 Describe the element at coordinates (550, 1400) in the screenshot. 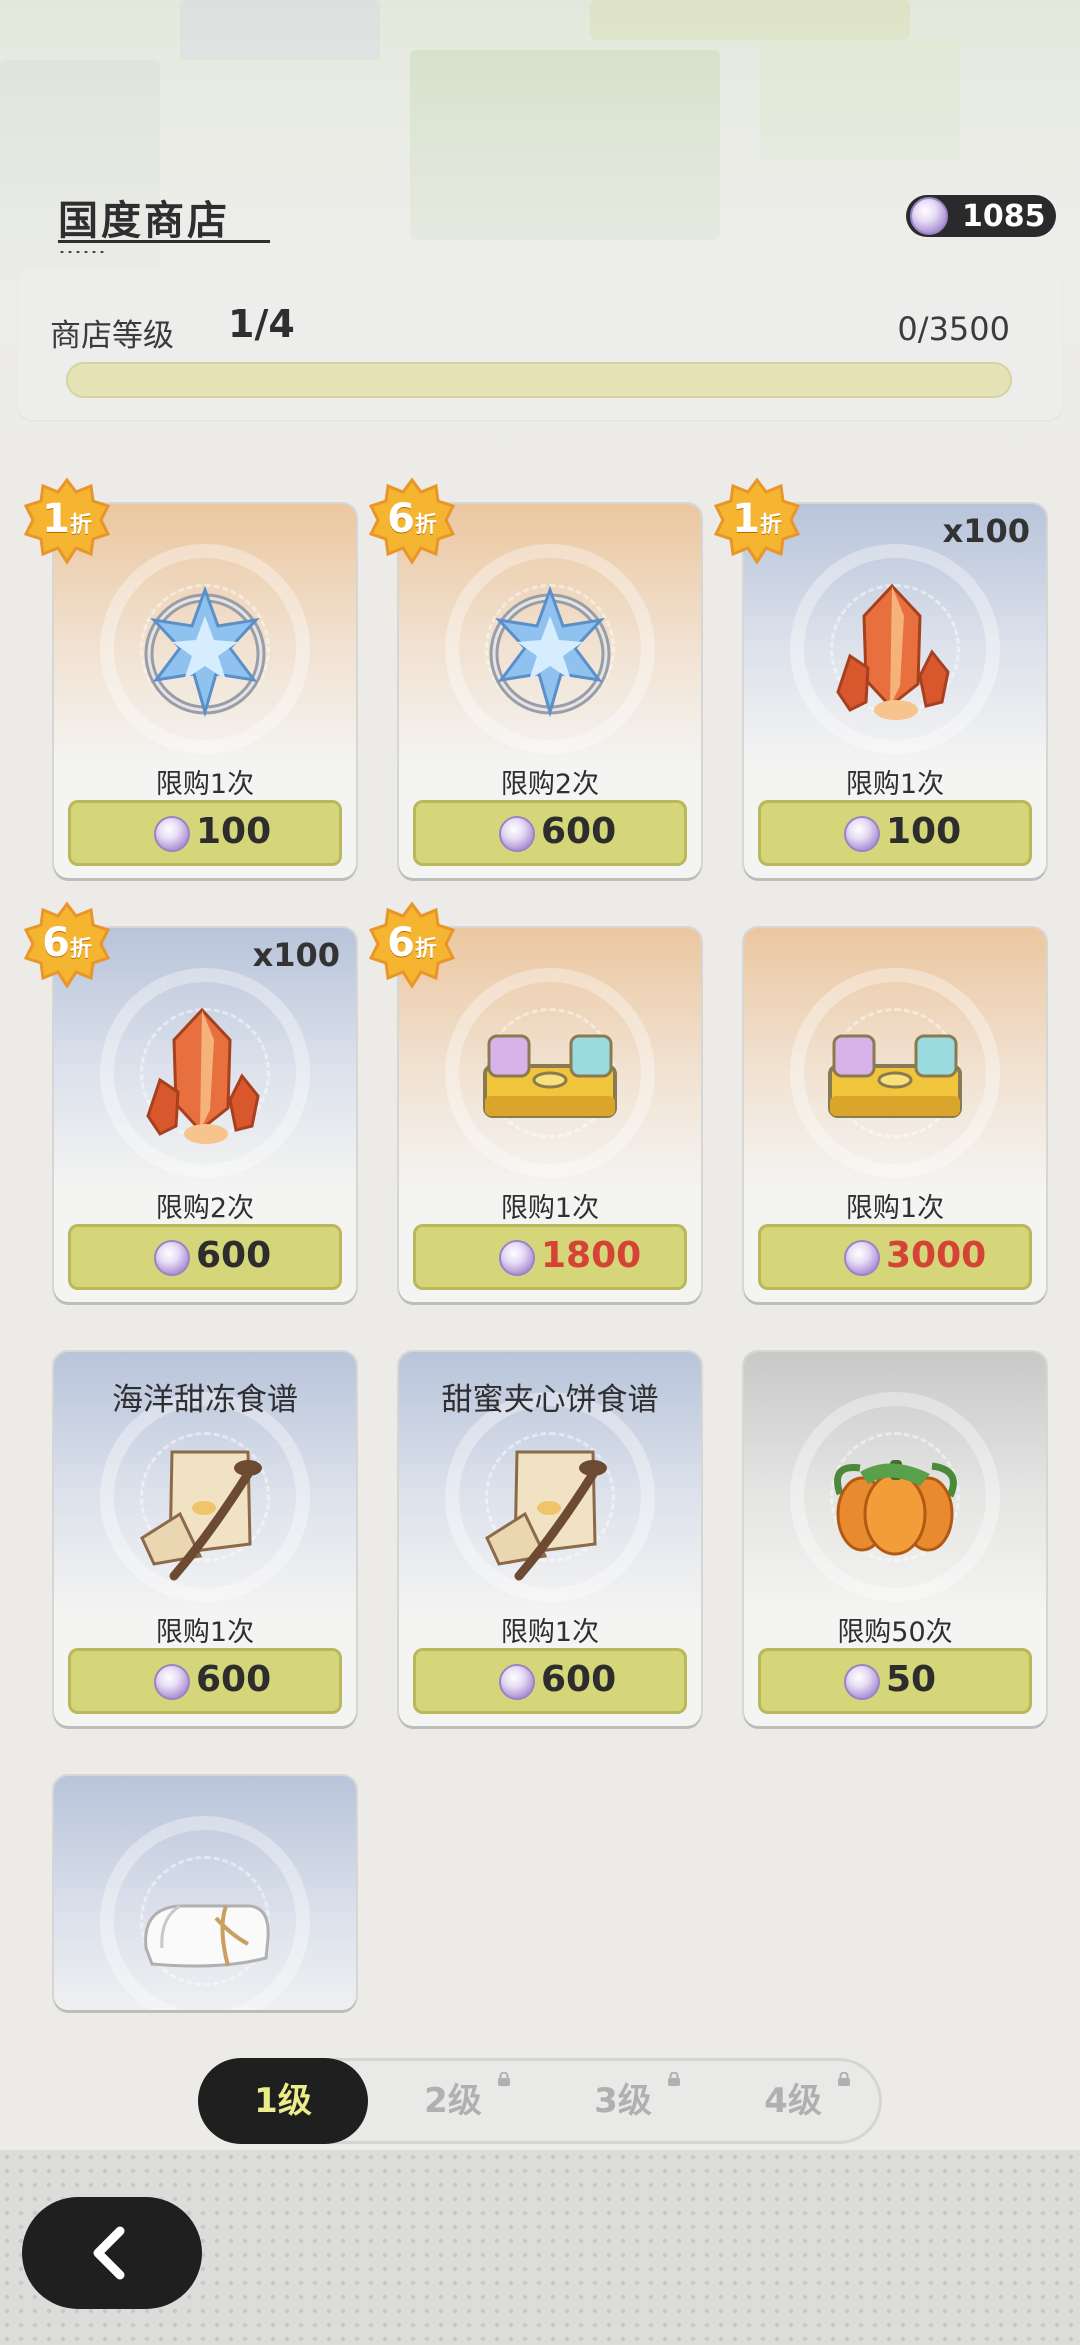

I see `item-name: 甜蜜夹心饼食谱` at that location.